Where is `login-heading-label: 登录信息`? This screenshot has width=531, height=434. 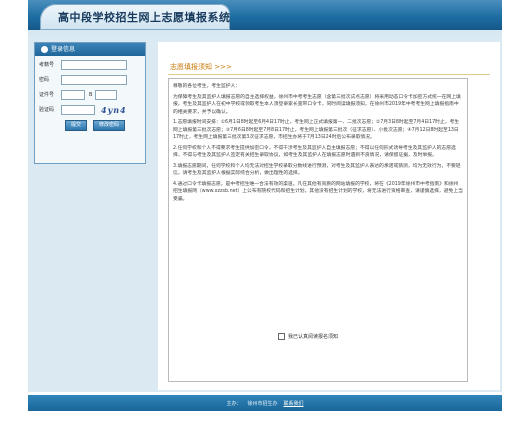
login-heading-label: 登录信息 is located at coordinates (63, 49).